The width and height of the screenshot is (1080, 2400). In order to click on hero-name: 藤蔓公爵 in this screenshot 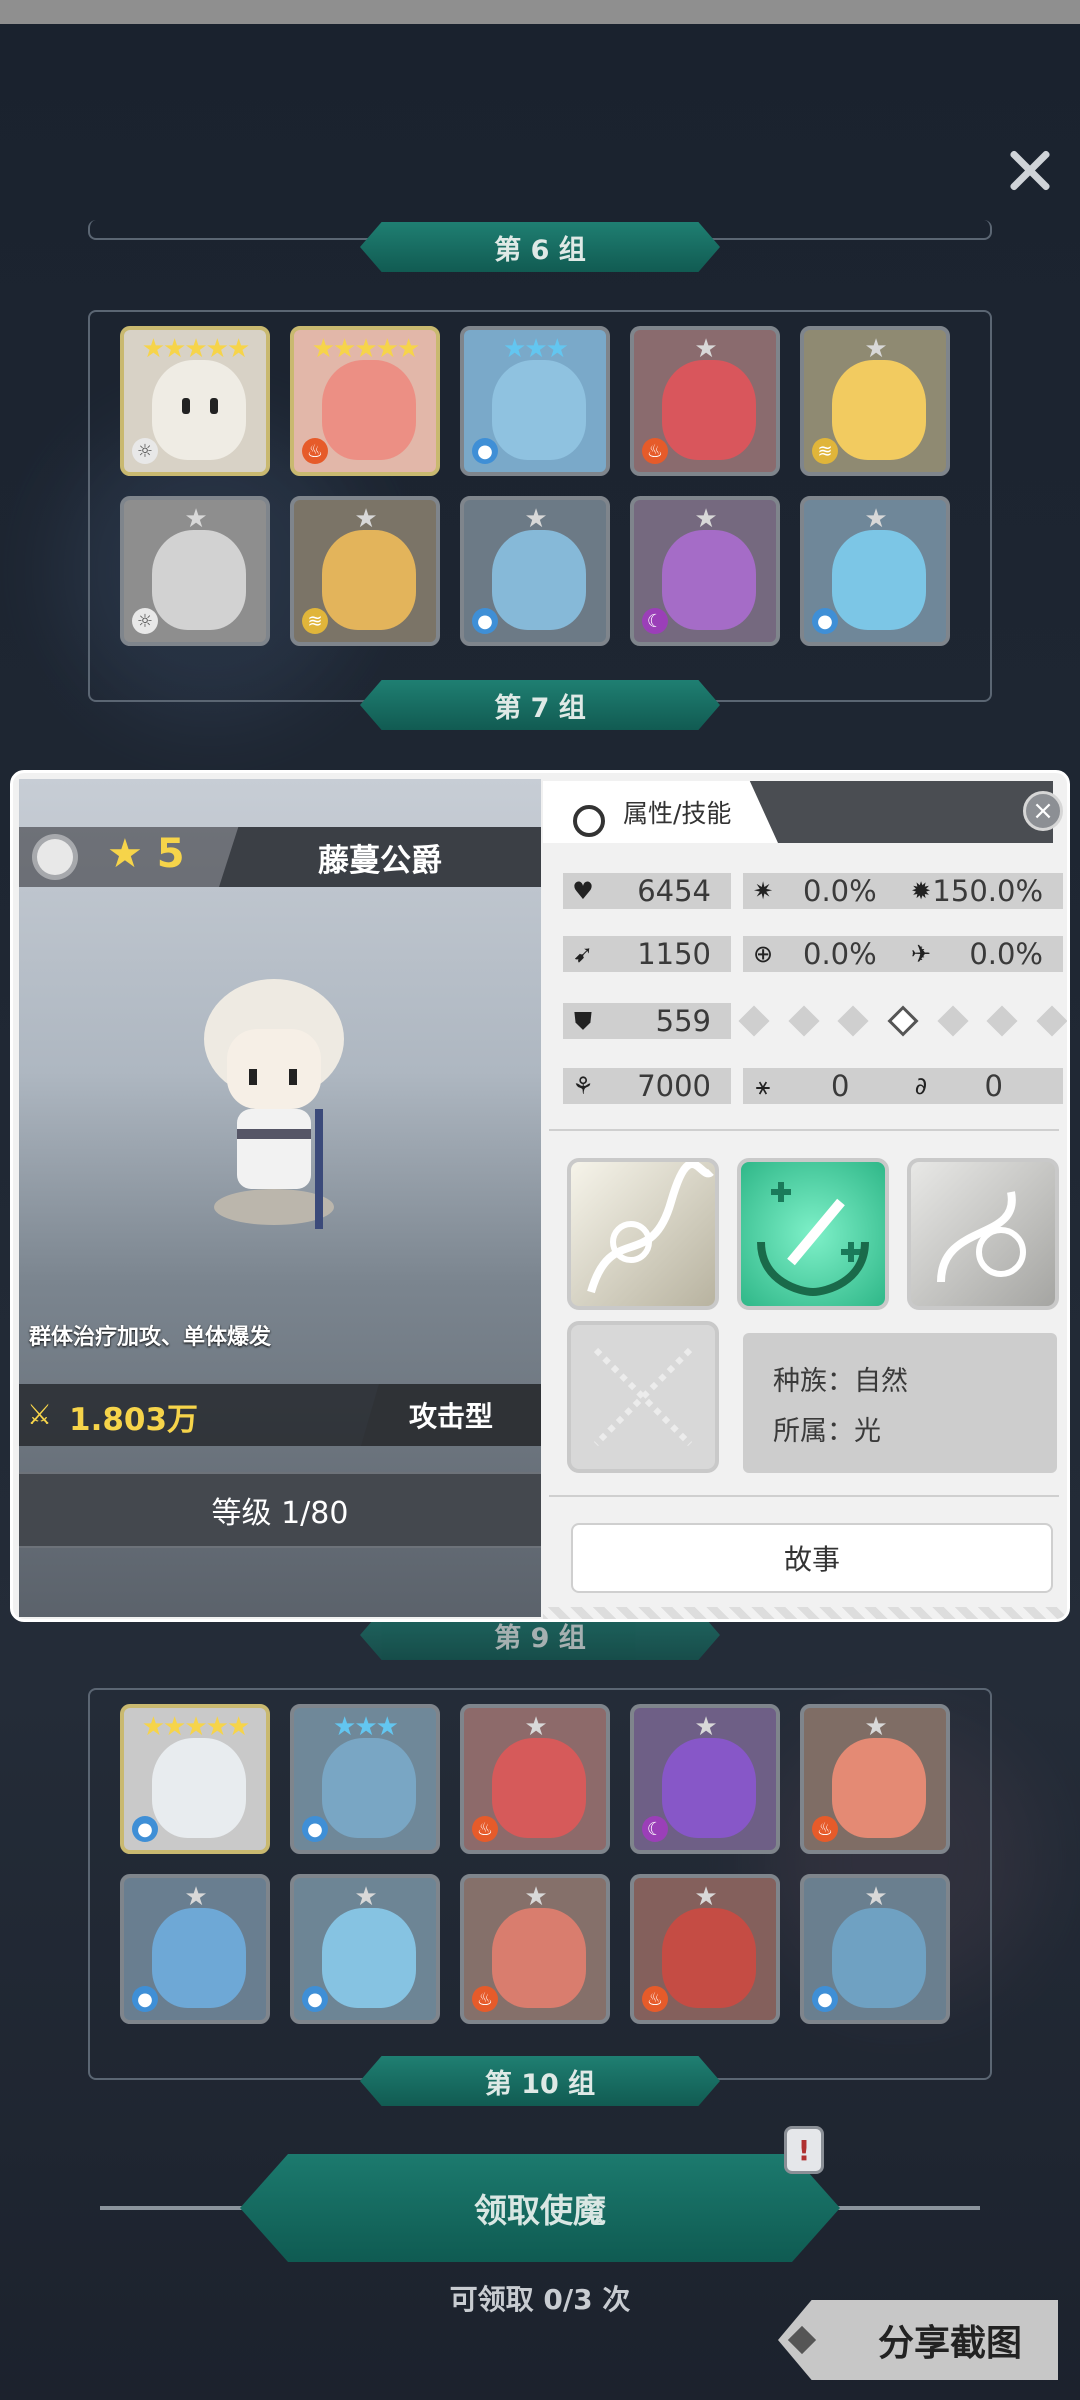, I will do `click(380, 857)`.